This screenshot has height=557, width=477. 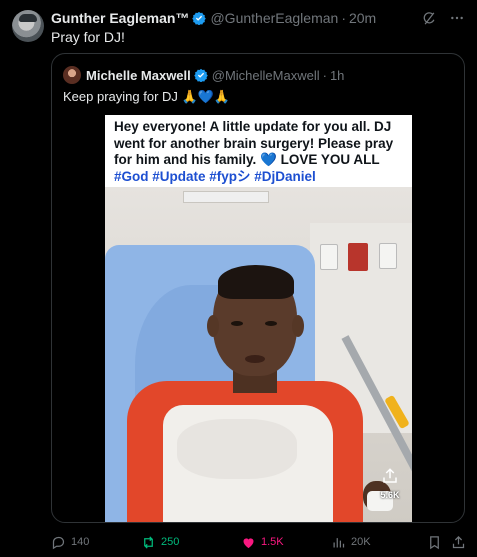 I want to click on share-button, so click(x=458, y=542).